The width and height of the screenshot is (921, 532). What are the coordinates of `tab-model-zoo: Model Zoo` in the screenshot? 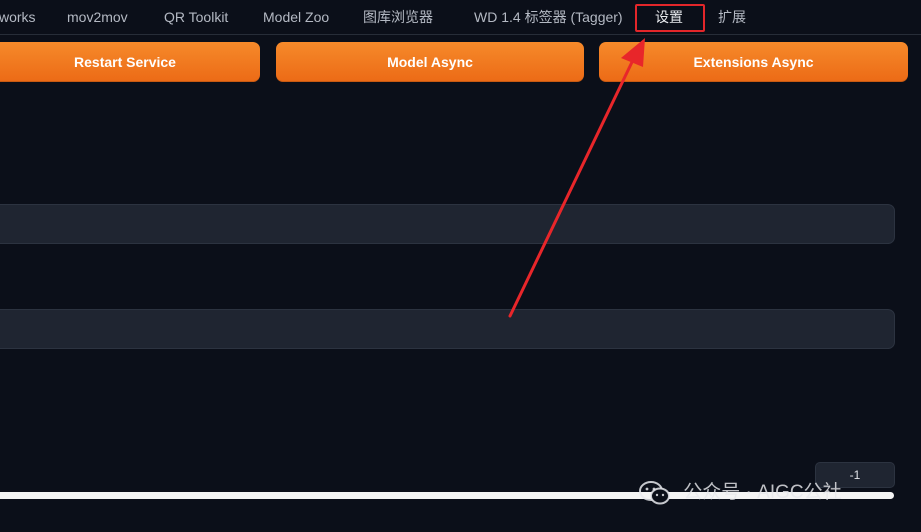 It's located at (296, 17).